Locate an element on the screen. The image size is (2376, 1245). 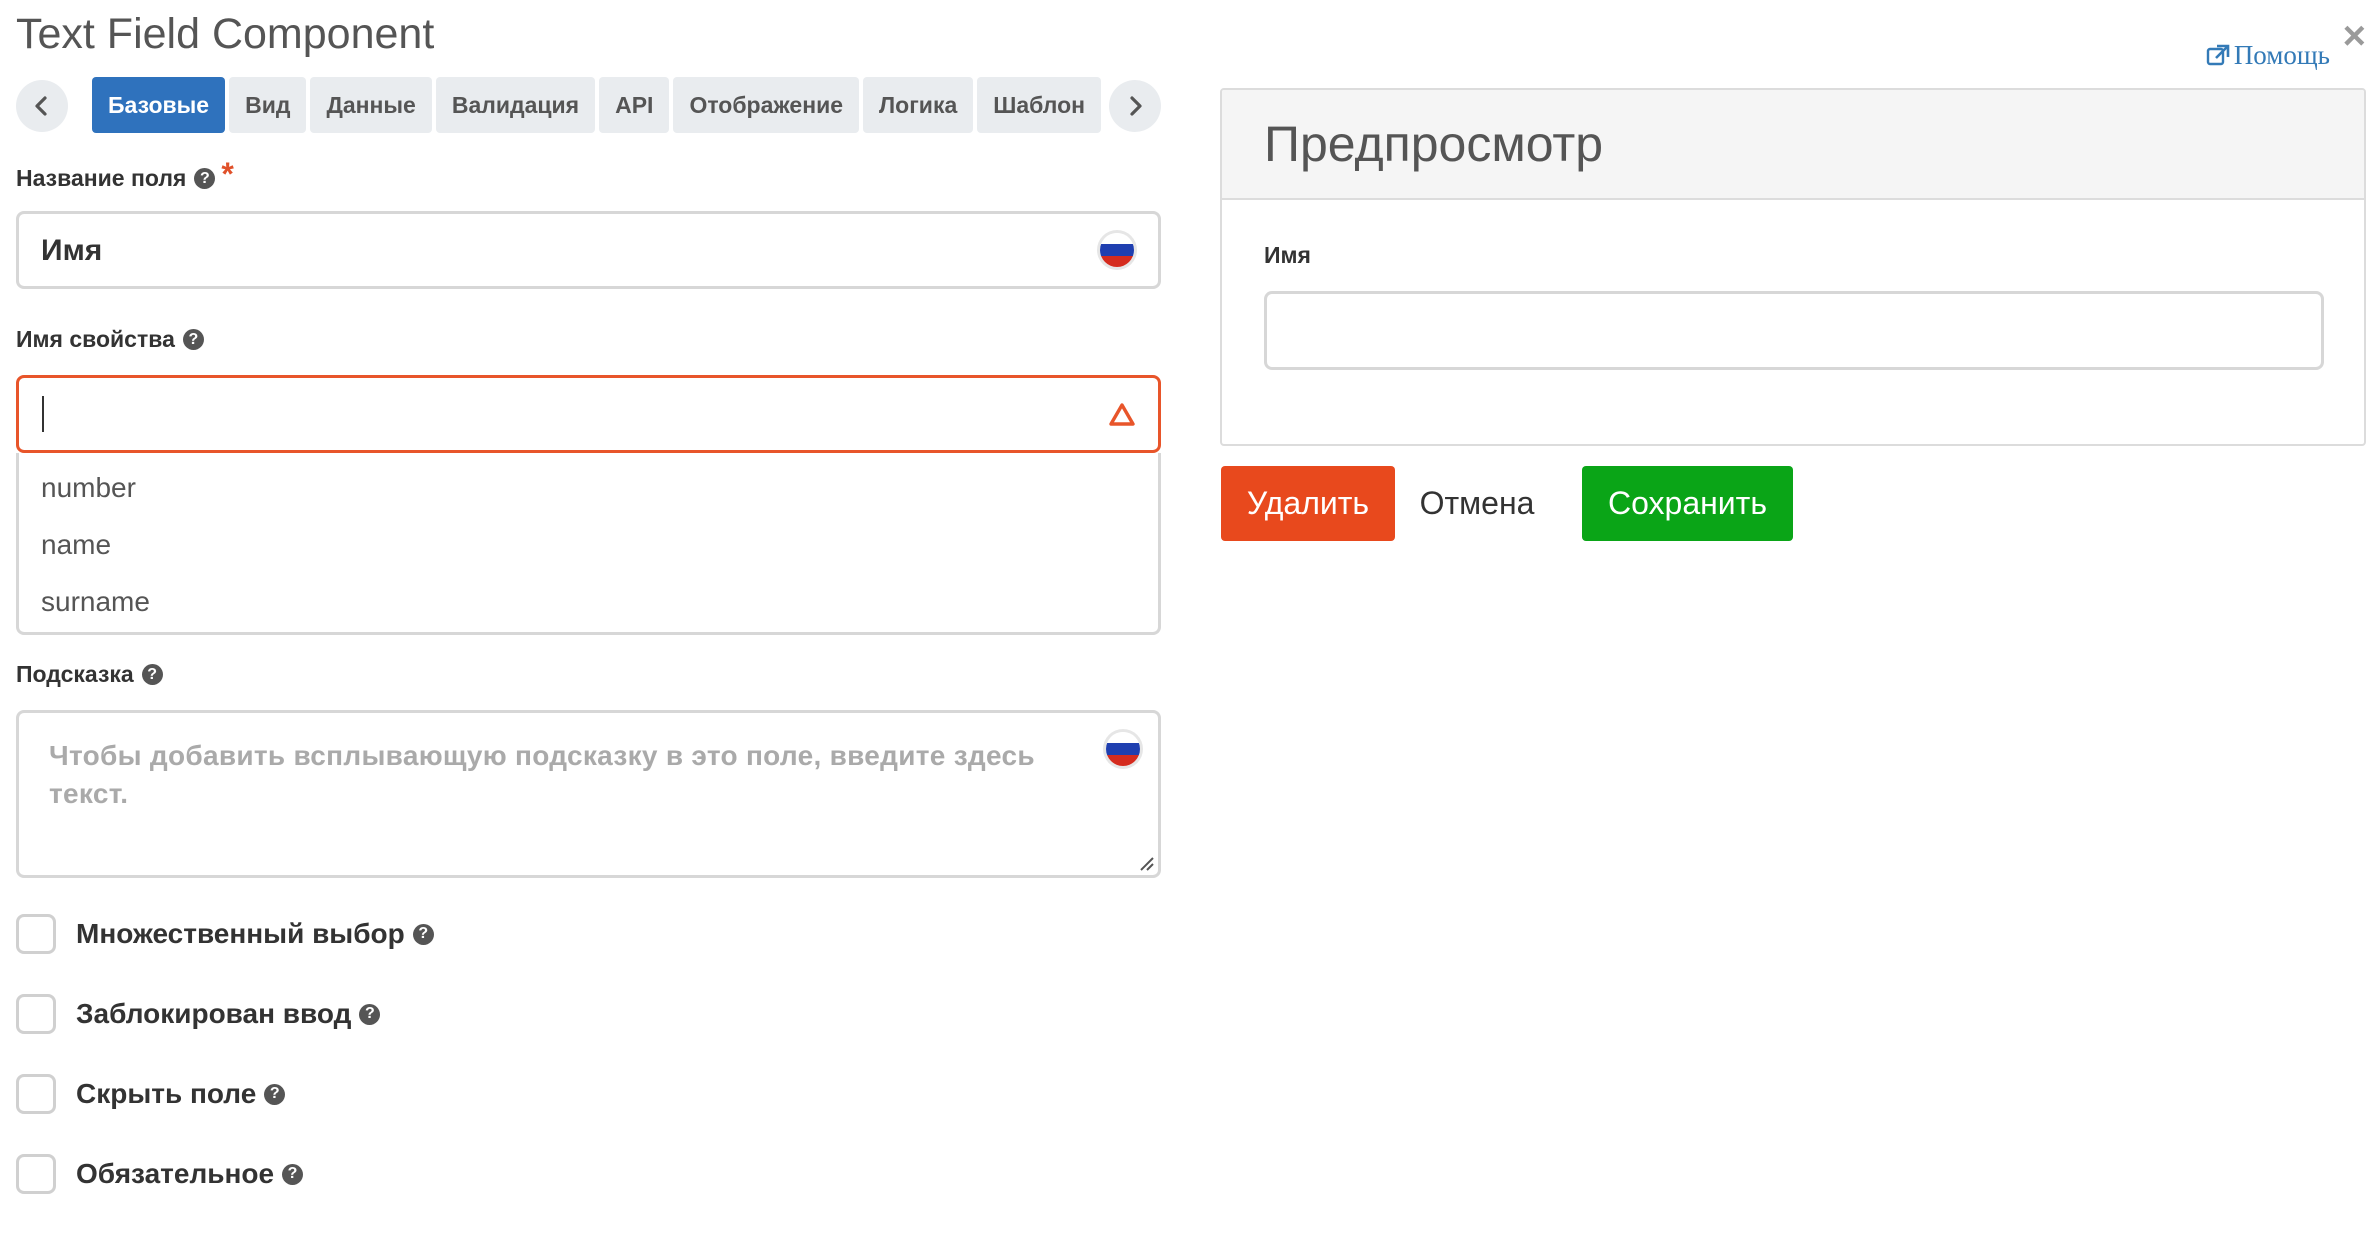
field-name-value: Имя is located at coordinates (72, 250).